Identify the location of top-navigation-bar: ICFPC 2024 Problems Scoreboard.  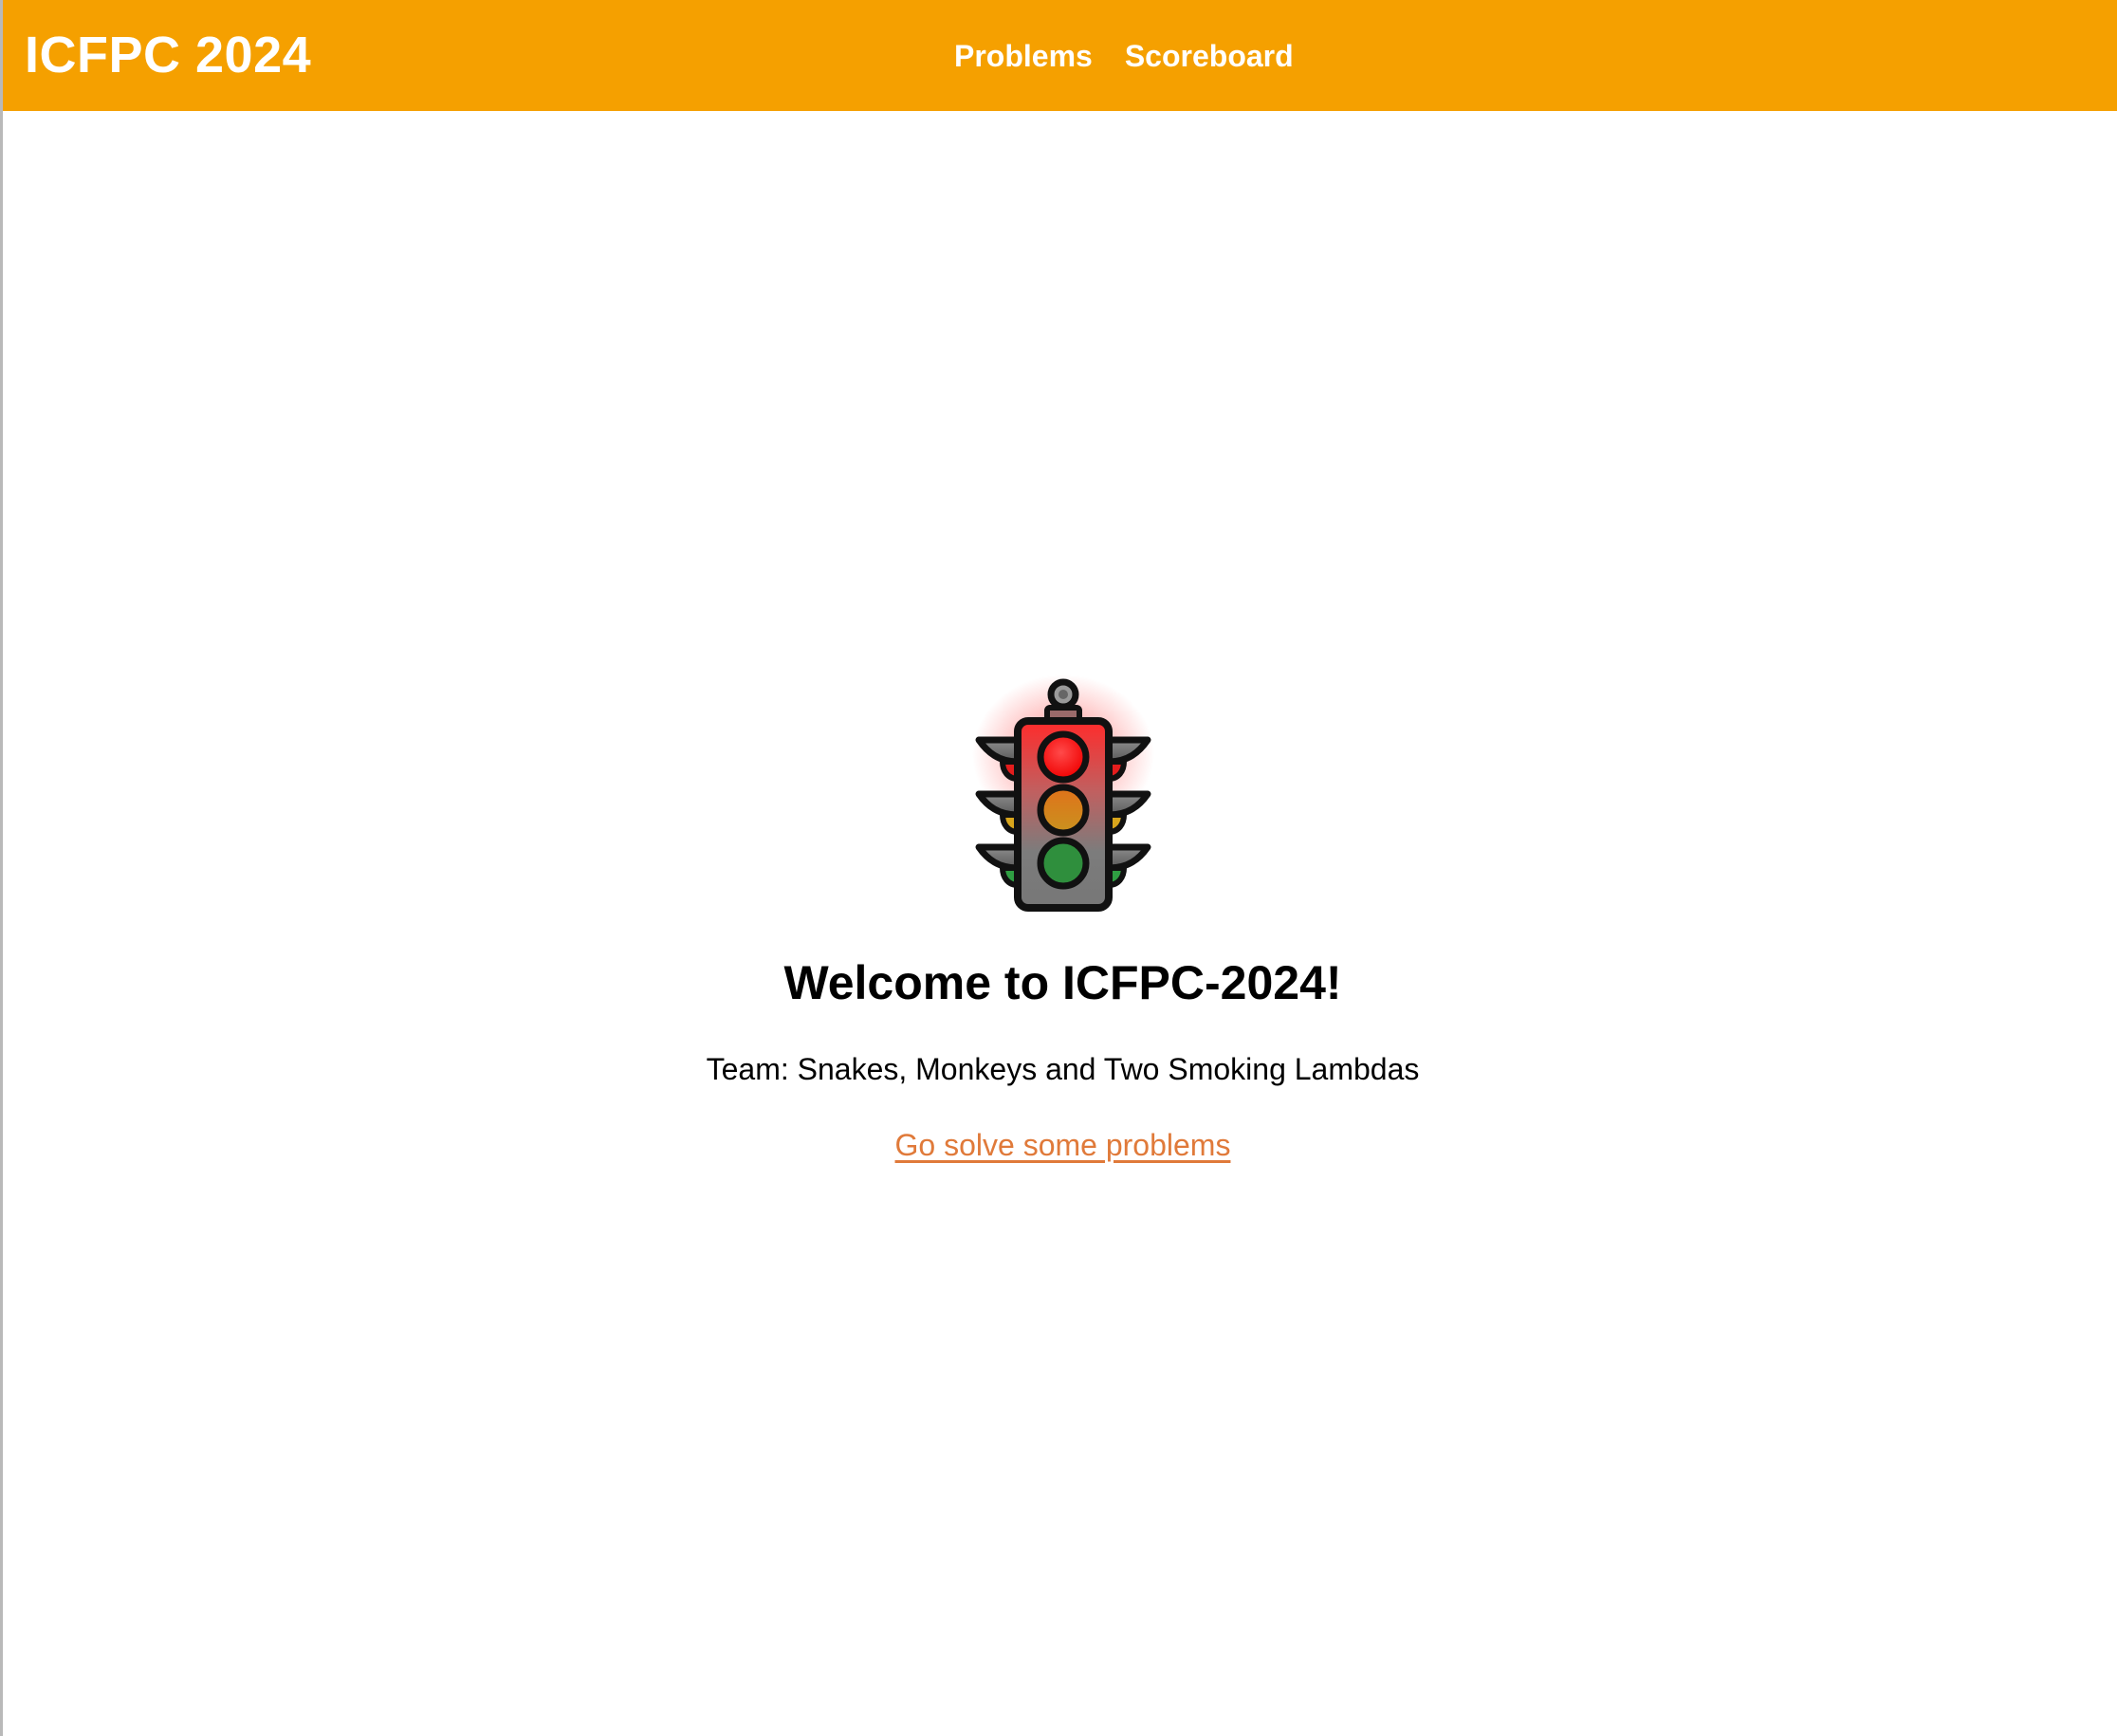
(1060, 56).